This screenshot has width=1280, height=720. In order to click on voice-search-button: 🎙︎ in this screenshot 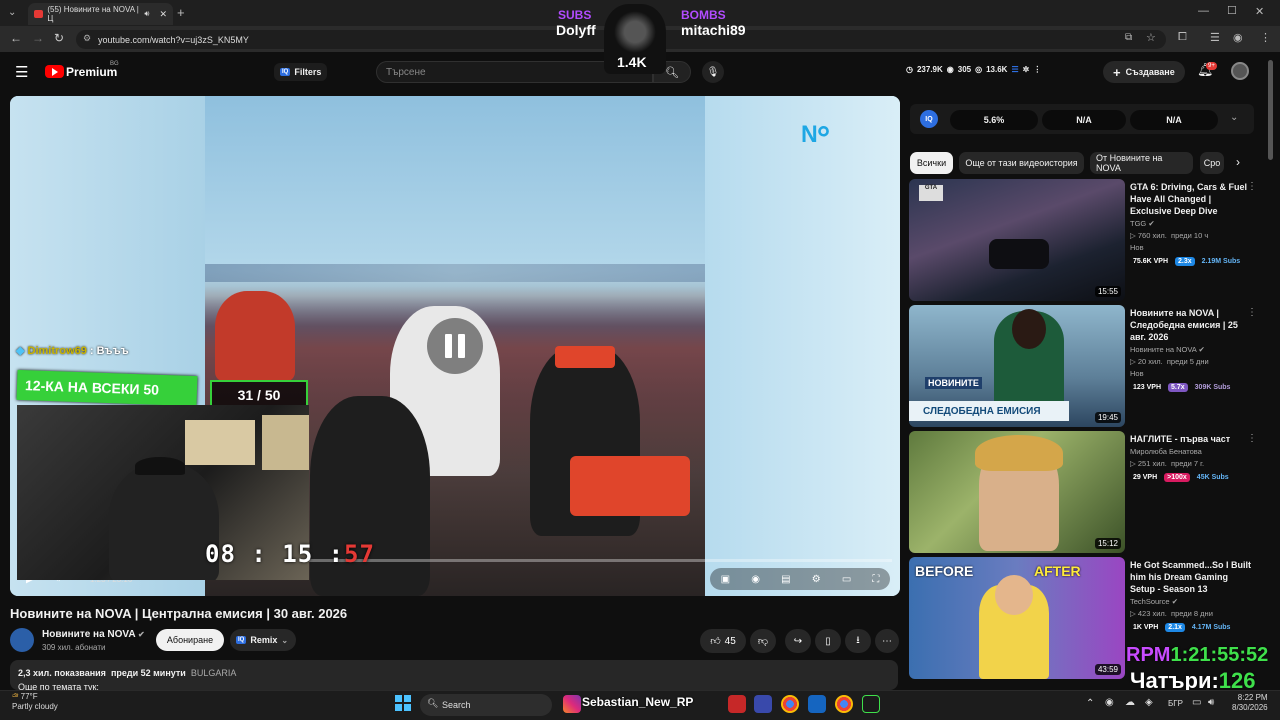, I will do `click(713, 72)`.